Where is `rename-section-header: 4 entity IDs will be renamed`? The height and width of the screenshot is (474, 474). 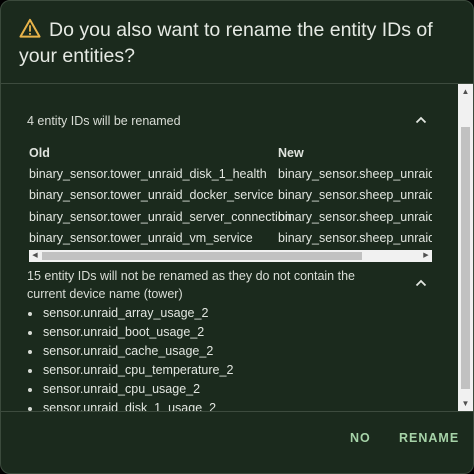 rename-section-header: 4 entity IDs will be renamed is located at coordinates (104, 121).